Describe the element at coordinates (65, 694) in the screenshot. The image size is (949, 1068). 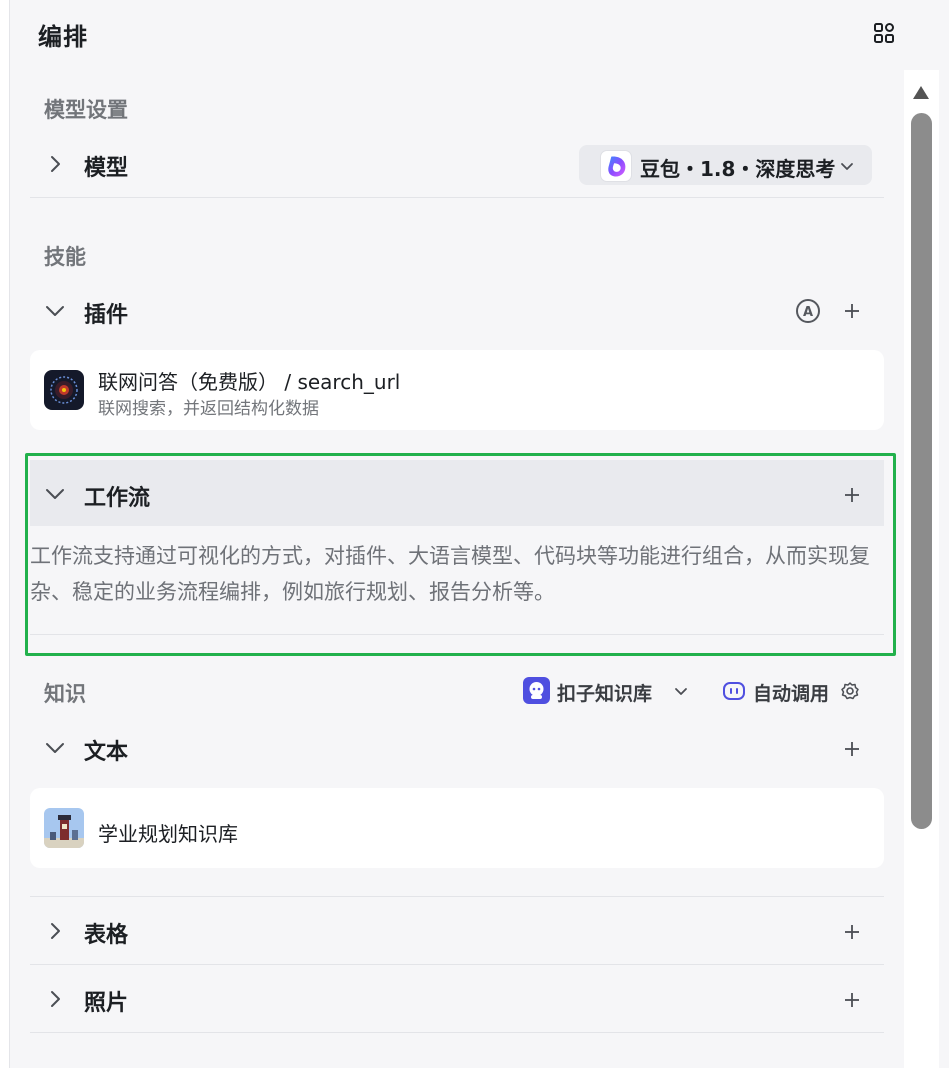
I see `section-label-knowledge: 知识` at that location.